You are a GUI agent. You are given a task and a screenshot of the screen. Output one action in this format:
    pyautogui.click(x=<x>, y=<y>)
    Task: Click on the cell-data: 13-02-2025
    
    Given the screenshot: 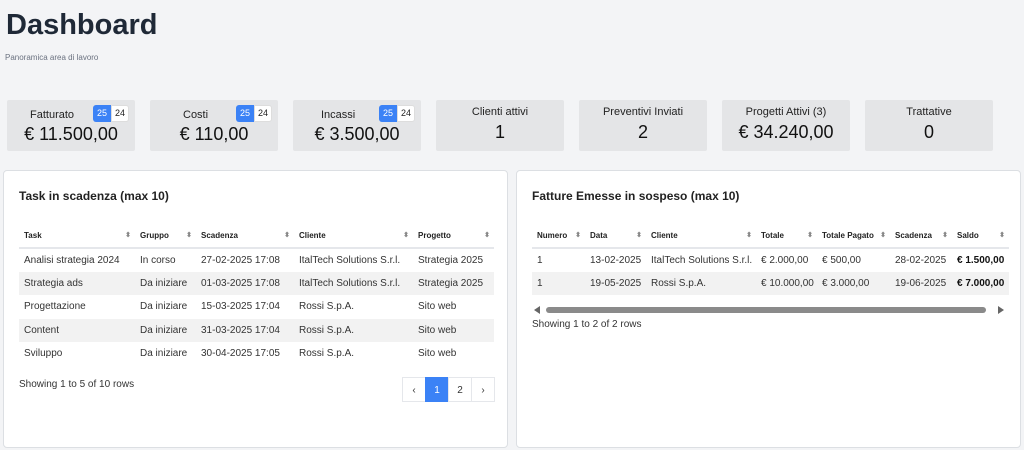 What is the action you would take?
    pyautogui.click(x=616, y=260)
    